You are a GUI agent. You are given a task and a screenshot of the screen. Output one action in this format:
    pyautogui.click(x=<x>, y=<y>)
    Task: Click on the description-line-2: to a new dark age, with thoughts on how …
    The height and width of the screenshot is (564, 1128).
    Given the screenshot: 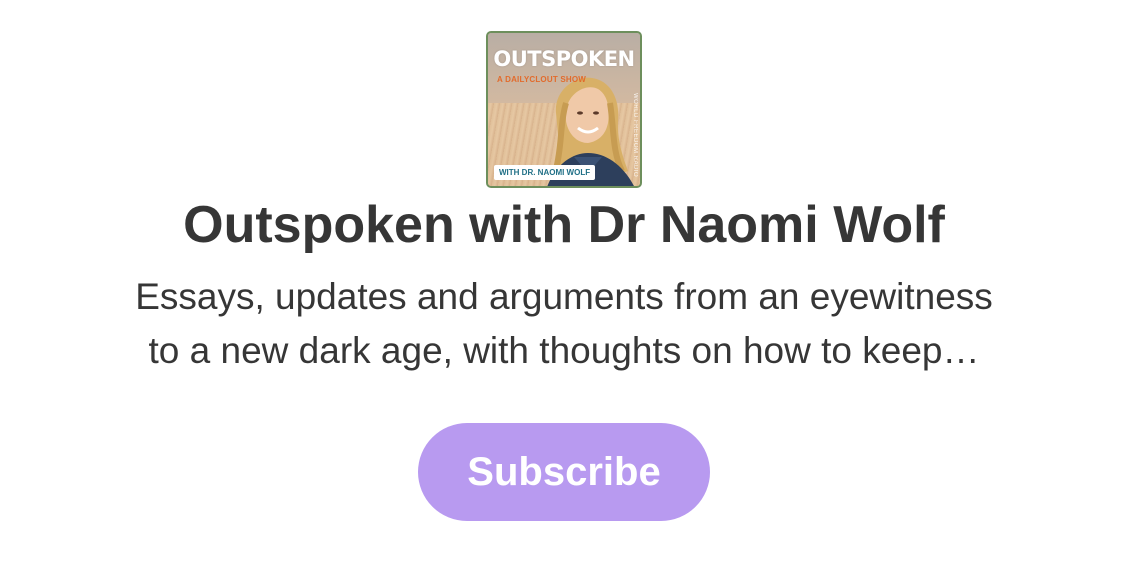 What is the action you would take?
    pyautogui.click(x=564, y=350)
    